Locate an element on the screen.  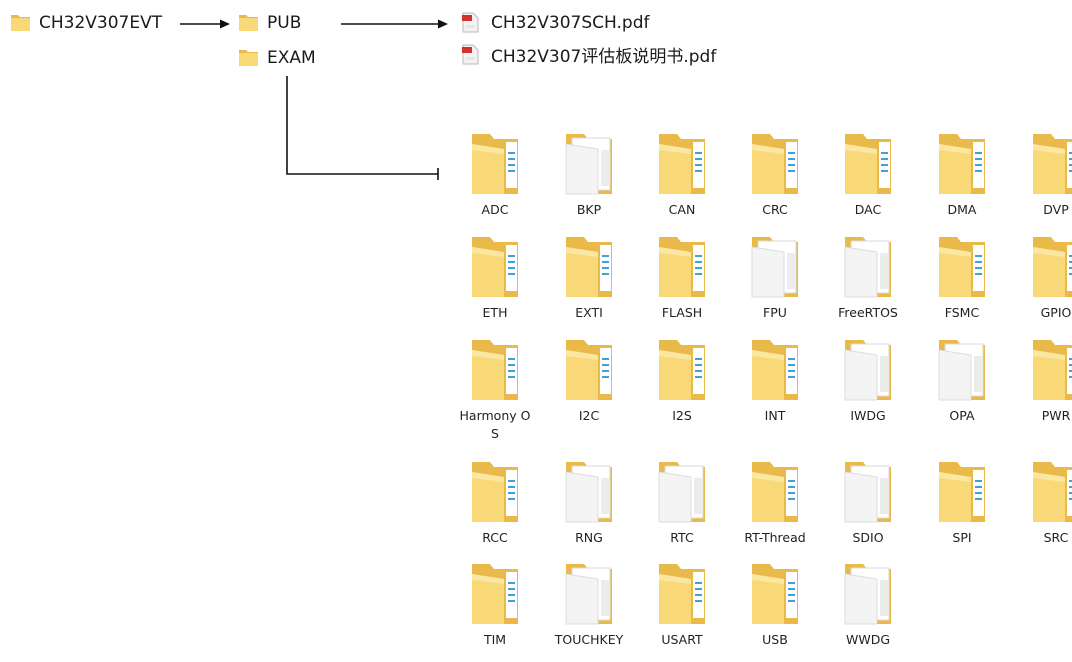
folder-label: FPU is located at coordinates (775, 312).